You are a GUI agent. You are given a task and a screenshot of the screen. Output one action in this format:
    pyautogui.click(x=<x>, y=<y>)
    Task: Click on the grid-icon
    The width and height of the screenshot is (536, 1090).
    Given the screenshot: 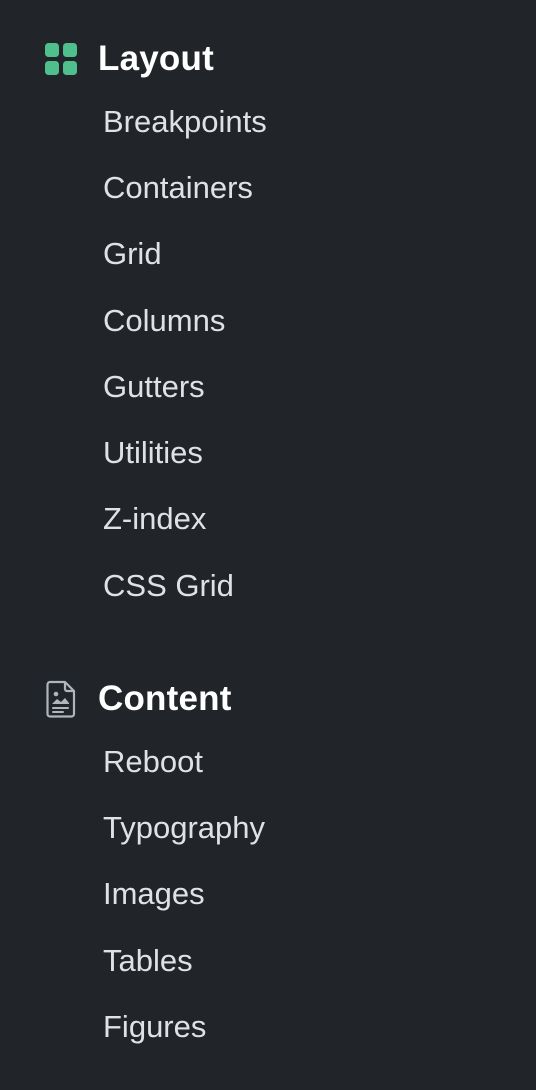 What is the action you would take?
    pyautogui.click(x=62, y=59)
    